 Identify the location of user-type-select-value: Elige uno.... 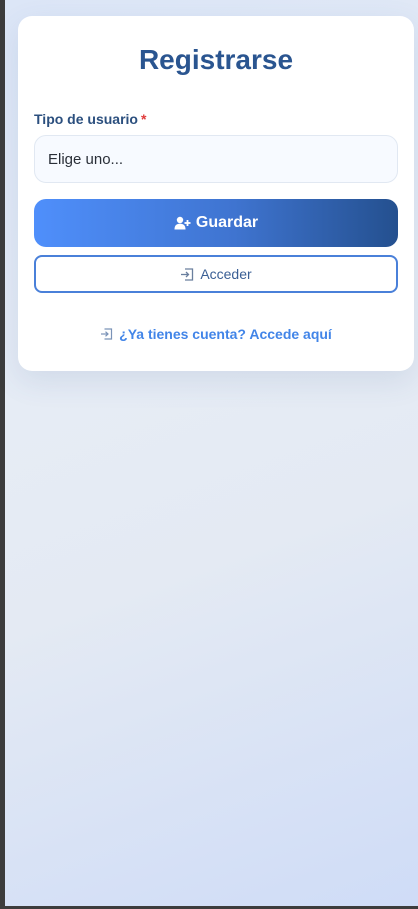
(86, 159).